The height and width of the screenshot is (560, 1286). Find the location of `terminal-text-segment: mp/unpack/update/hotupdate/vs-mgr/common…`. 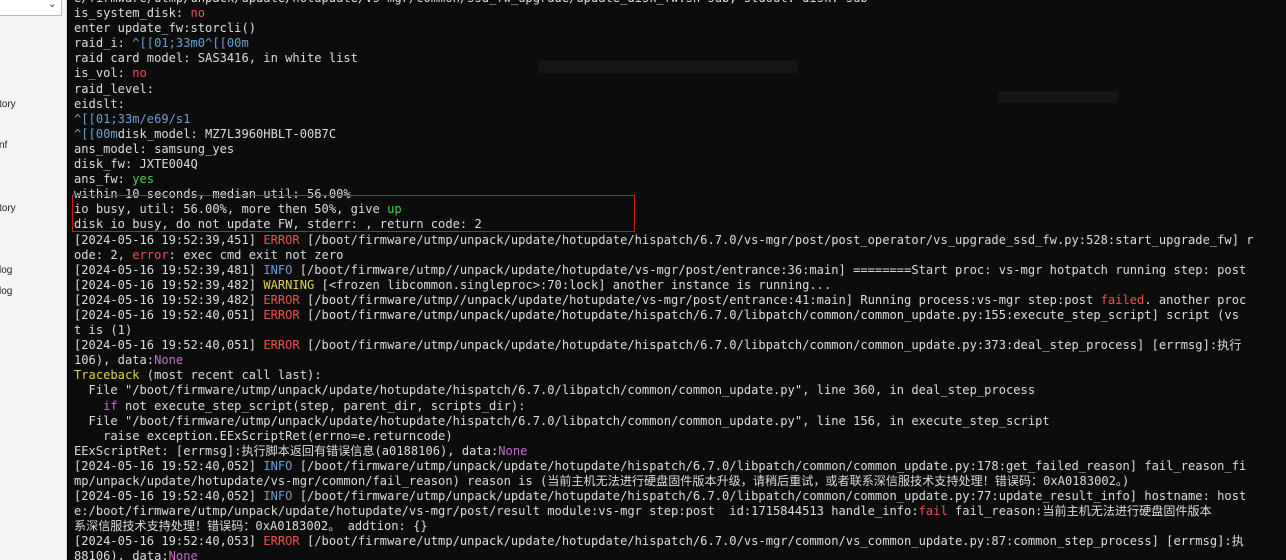

terminal-text-segment: mp/unpack/update/hotupdate/vs-mgr/common… is located at coordinates (602, 481).